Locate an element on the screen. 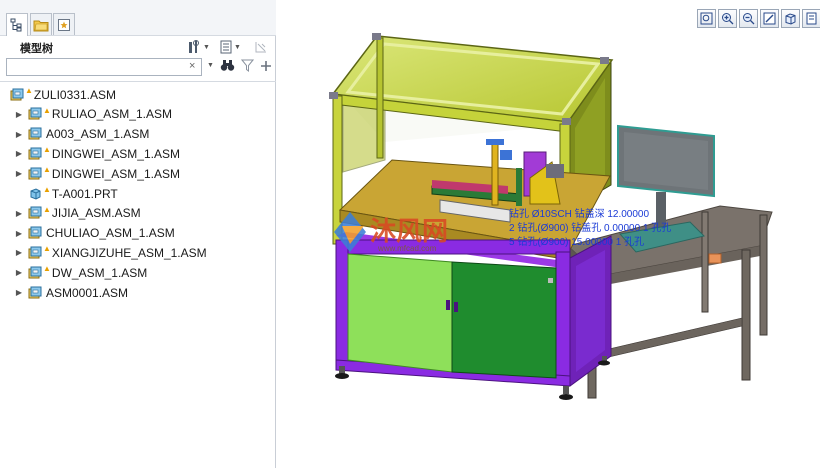  navigator-tabs is located at coordinates (138, 18).